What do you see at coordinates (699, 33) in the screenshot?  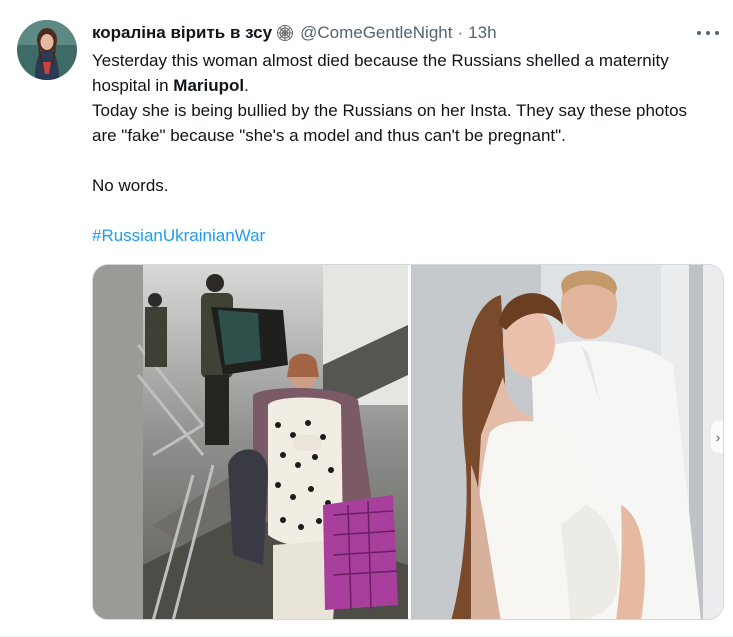 I see `more-horizontal-icon` at bounding box center [699, 33].